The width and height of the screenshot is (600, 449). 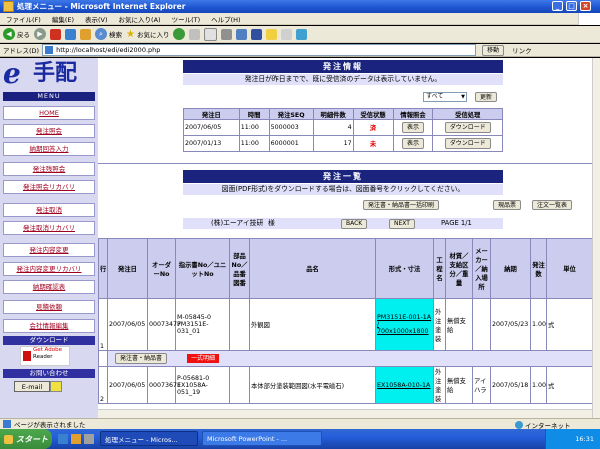 What do you see at coordinates (202, 268) in the screenshot?
I see `col-instr-no: 指示書No／ユニットNo` at bounding box center [202, 268].